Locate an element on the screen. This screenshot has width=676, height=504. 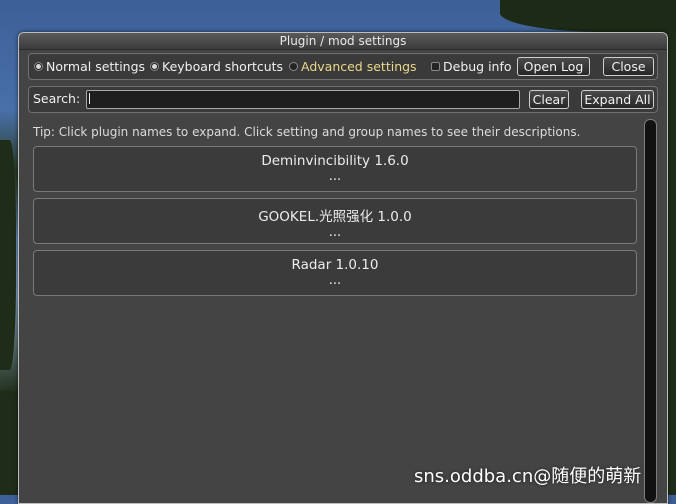
checkbox-icon is located at coordinates (435, 66).